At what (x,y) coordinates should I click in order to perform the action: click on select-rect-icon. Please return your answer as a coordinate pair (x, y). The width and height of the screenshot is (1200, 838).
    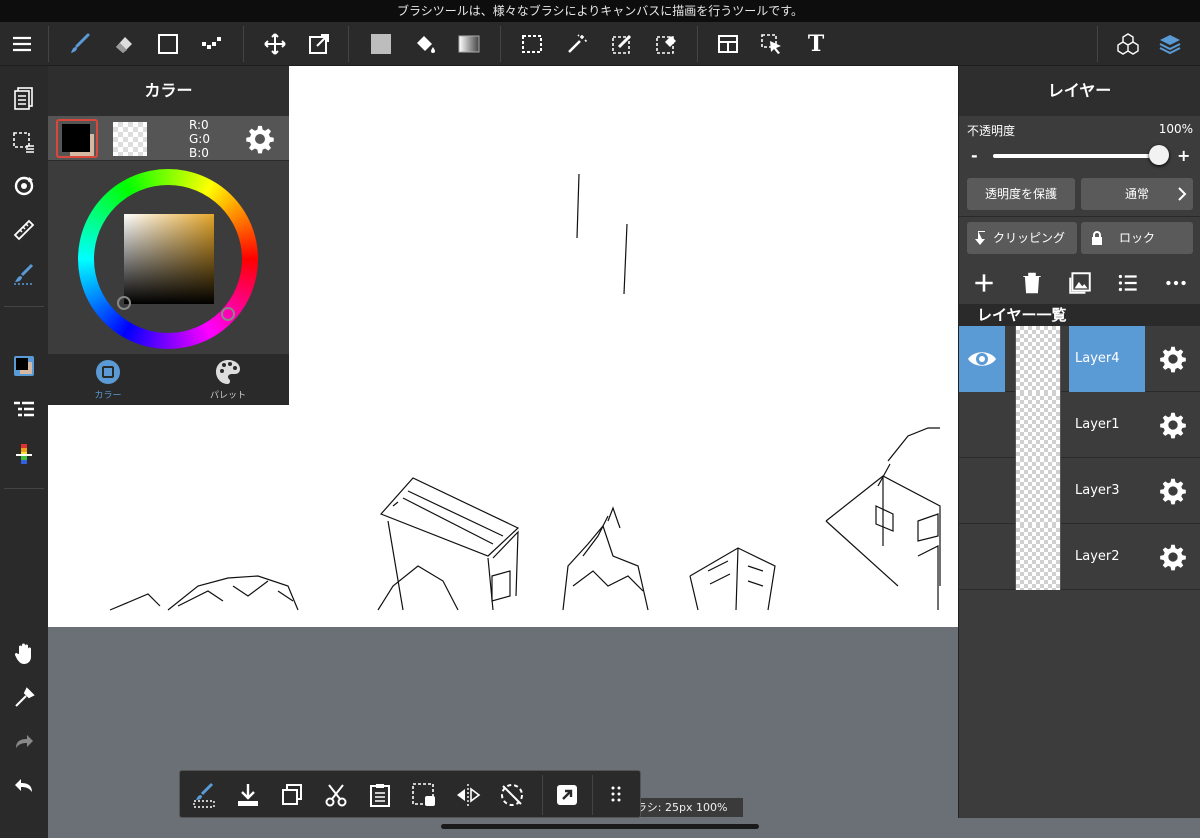
    Looking at the image, I should click on (532, 44).